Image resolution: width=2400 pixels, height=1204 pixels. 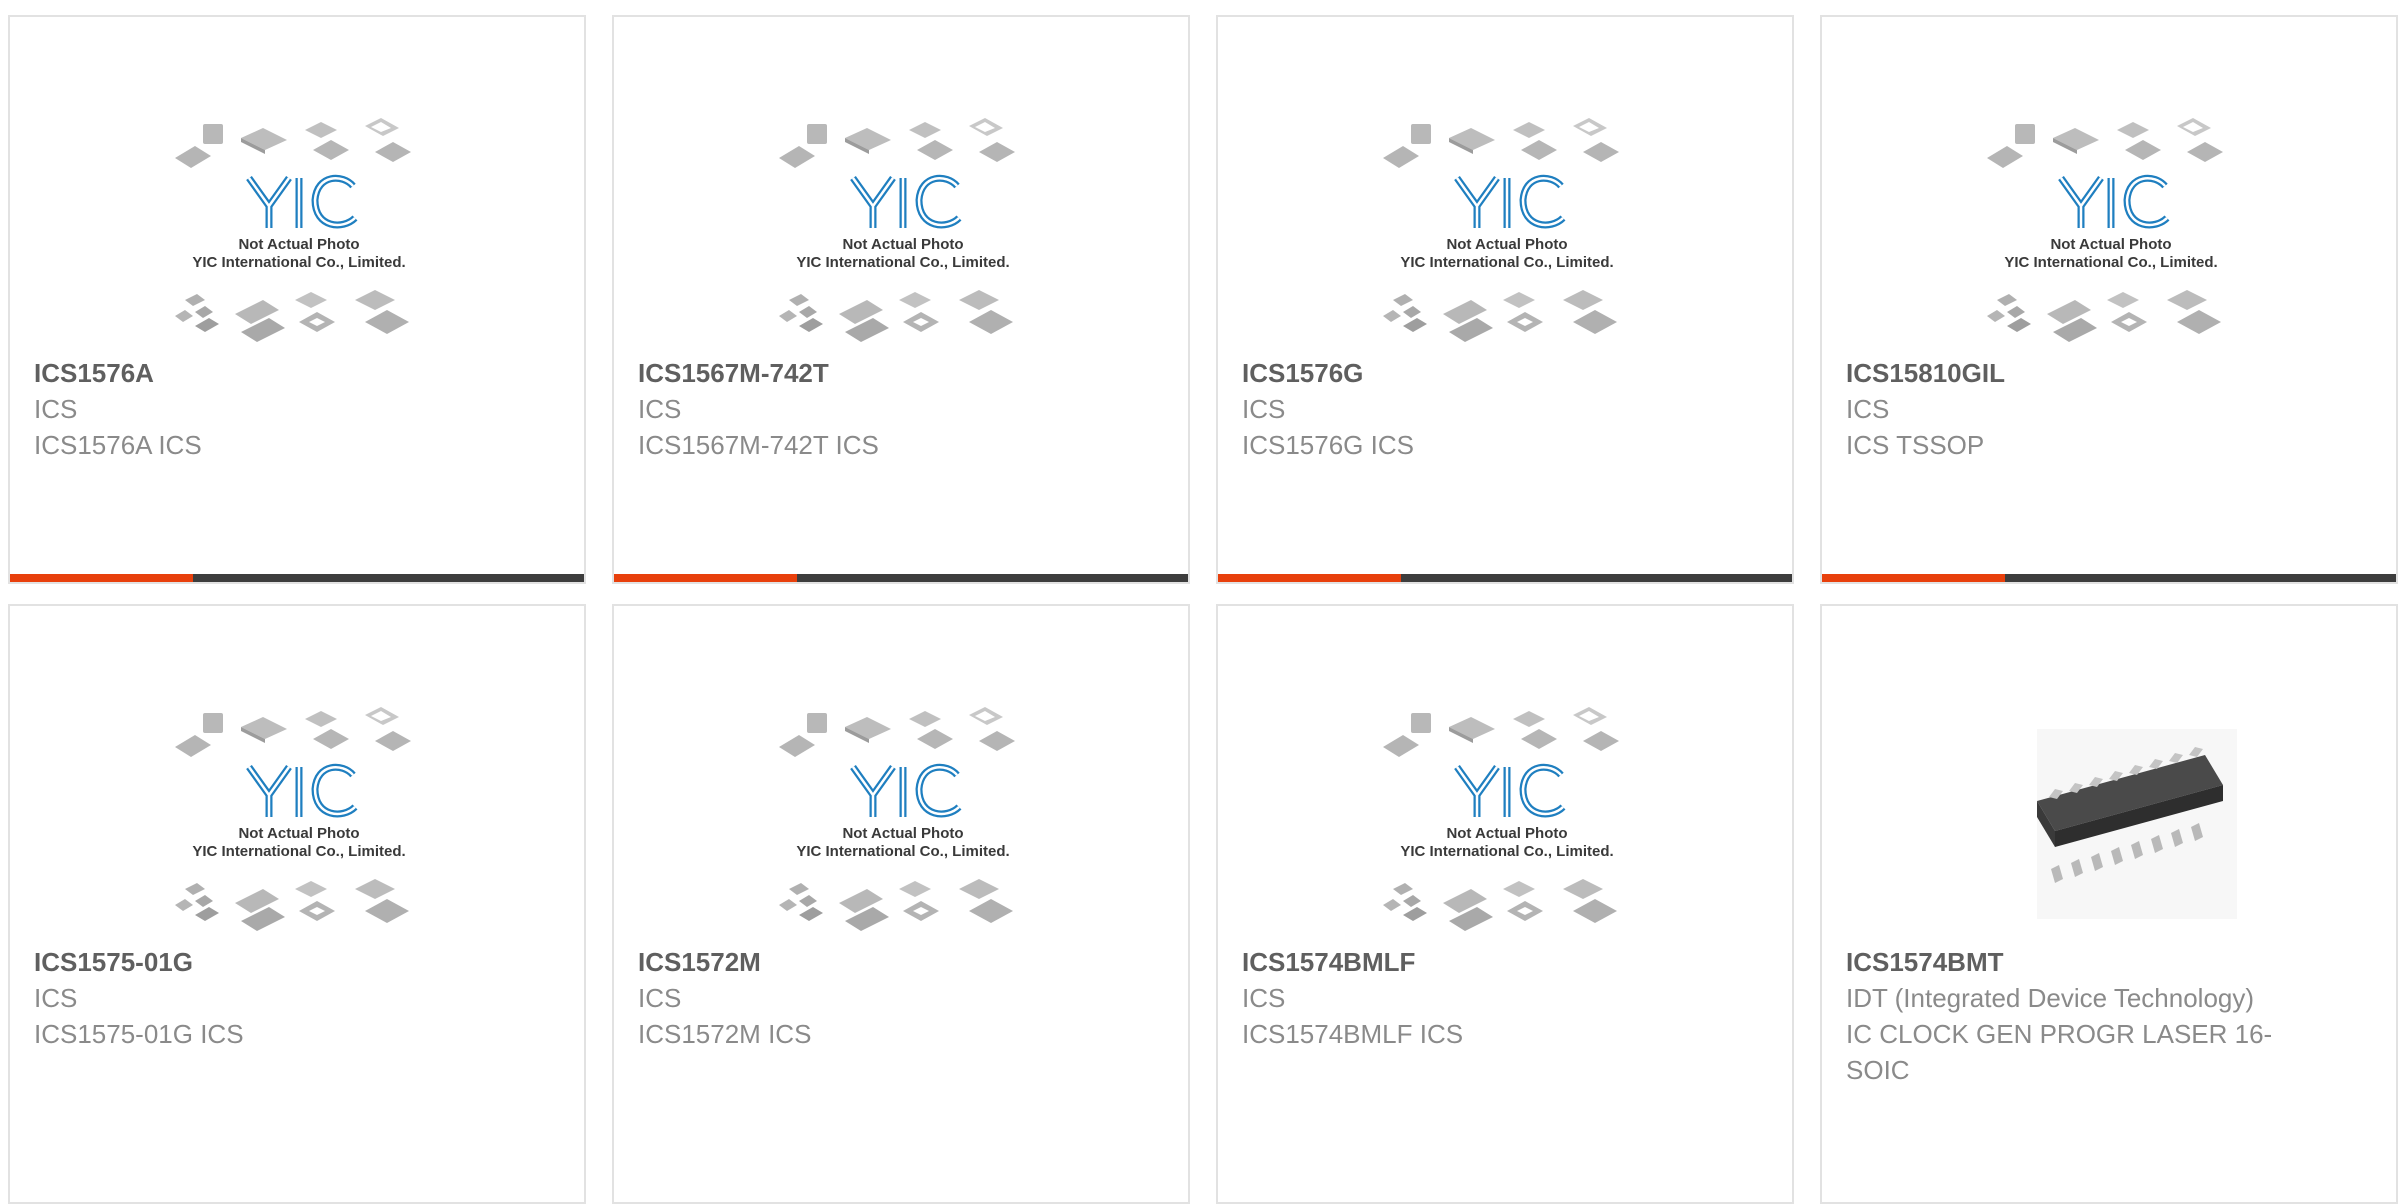 I want to click on part-number: ICS1575-01G, so click(x=259, y=962).